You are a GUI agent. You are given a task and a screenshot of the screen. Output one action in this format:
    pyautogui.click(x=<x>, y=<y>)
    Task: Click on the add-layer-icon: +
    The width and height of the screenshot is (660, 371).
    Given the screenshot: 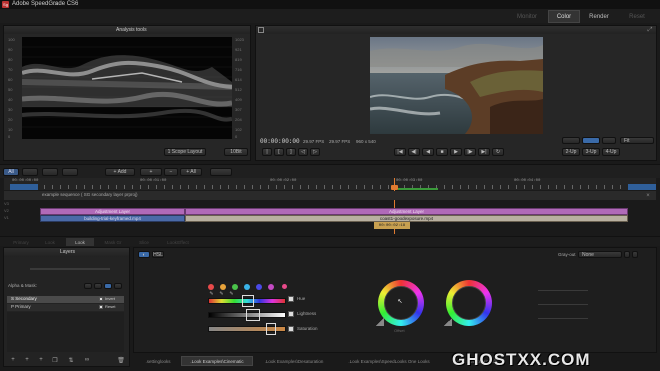 What is the action you would take?
    pyautogui.click(x=13, y=360)
    